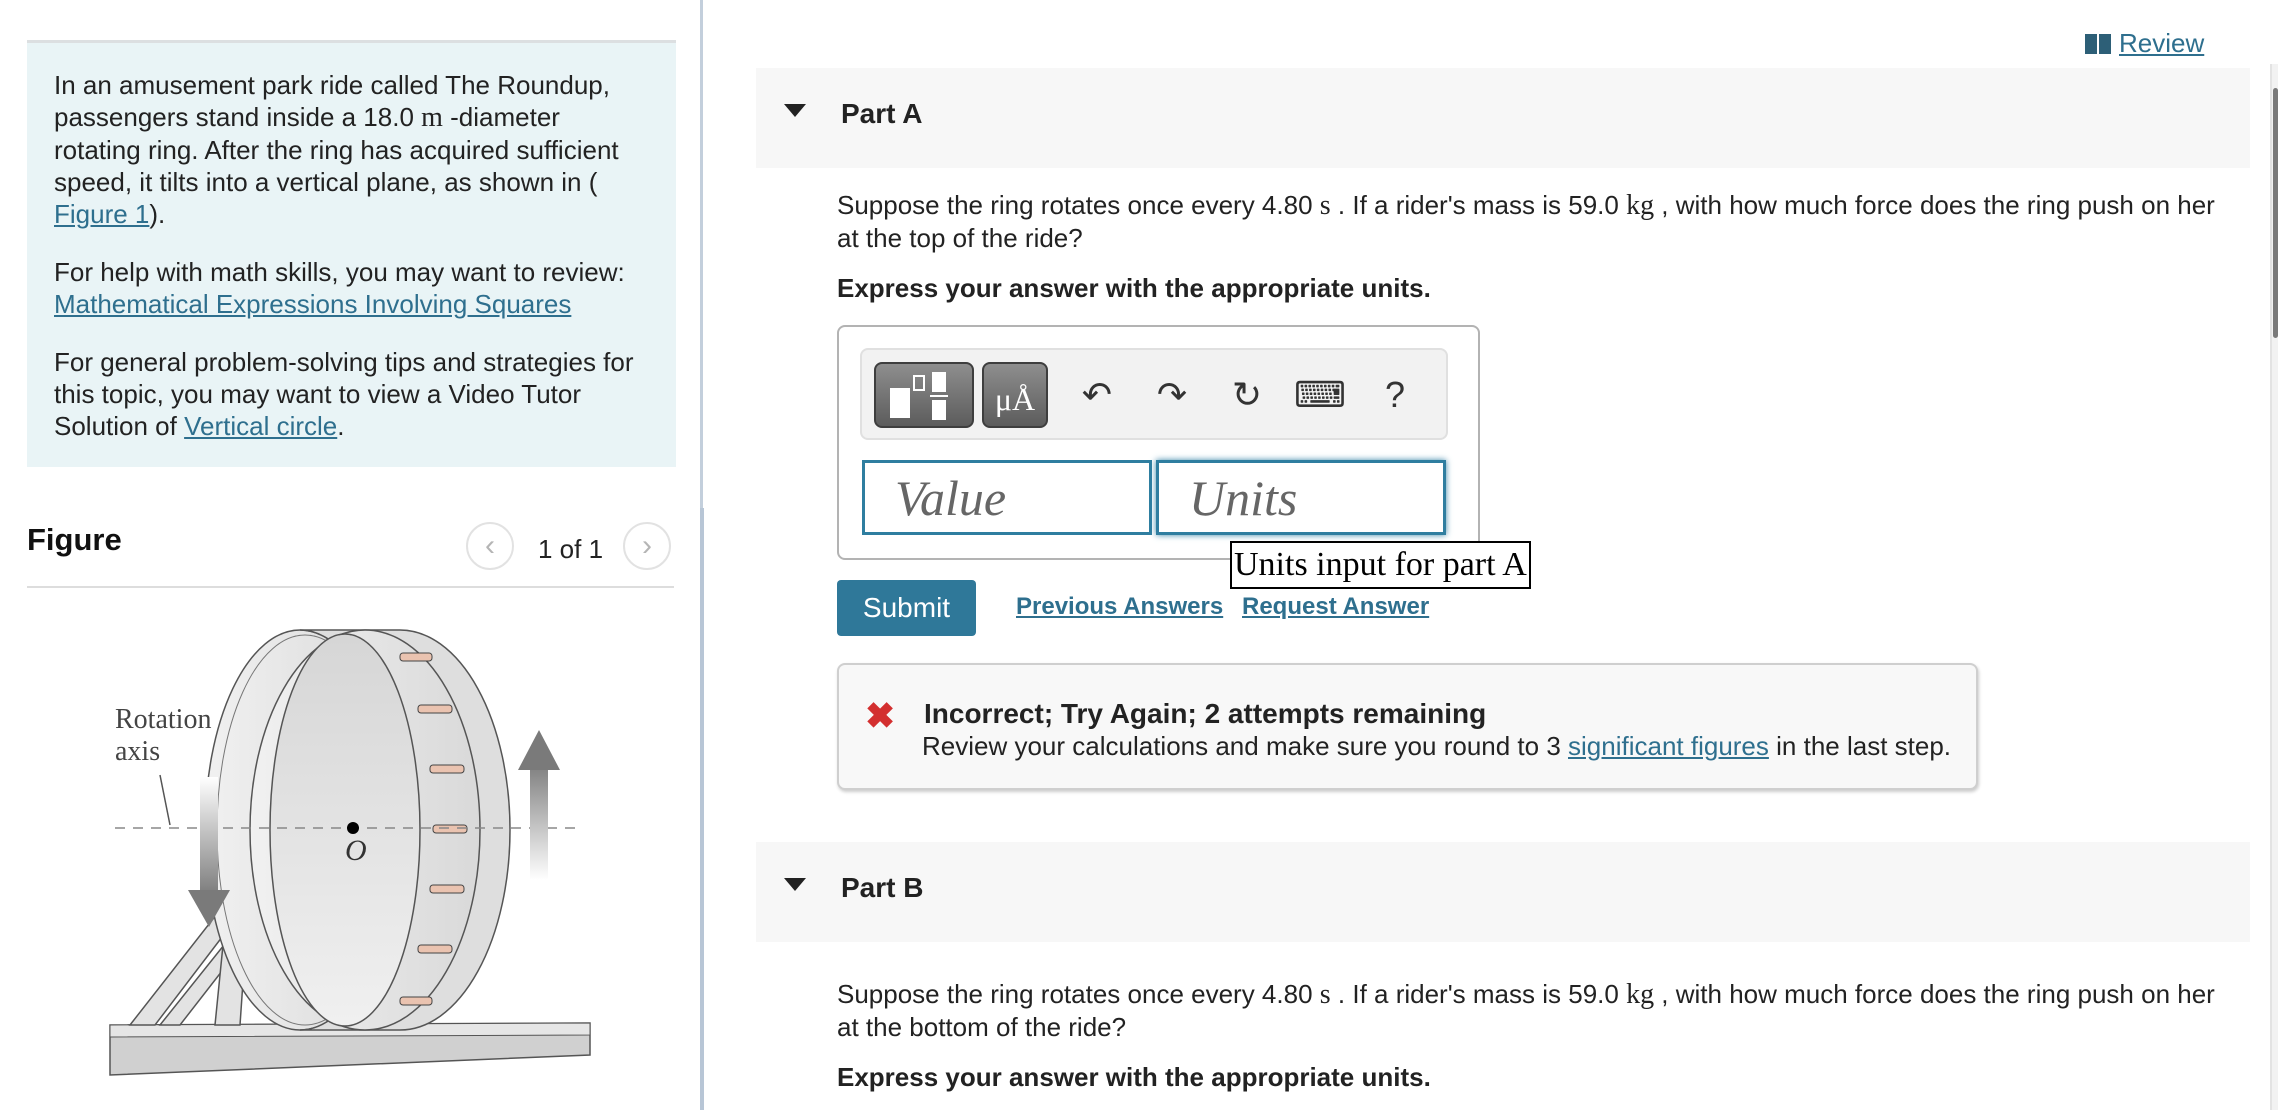 The height and width of the screenshot is (1110, 2278). I want to click on undo-icon: ↶, so click(1097, 394).